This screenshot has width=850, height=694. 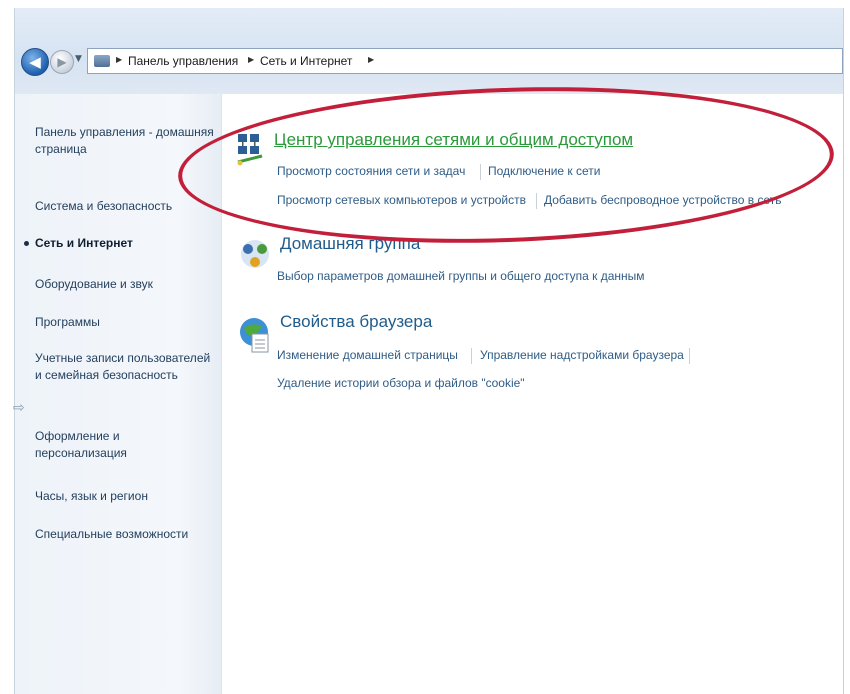 What do you see at coordinates (401, 200) in the screenshot?
I see `view-network-computers-link: Просмотр сетевых компьютеров и устройств` at bounding box center [401, 200].